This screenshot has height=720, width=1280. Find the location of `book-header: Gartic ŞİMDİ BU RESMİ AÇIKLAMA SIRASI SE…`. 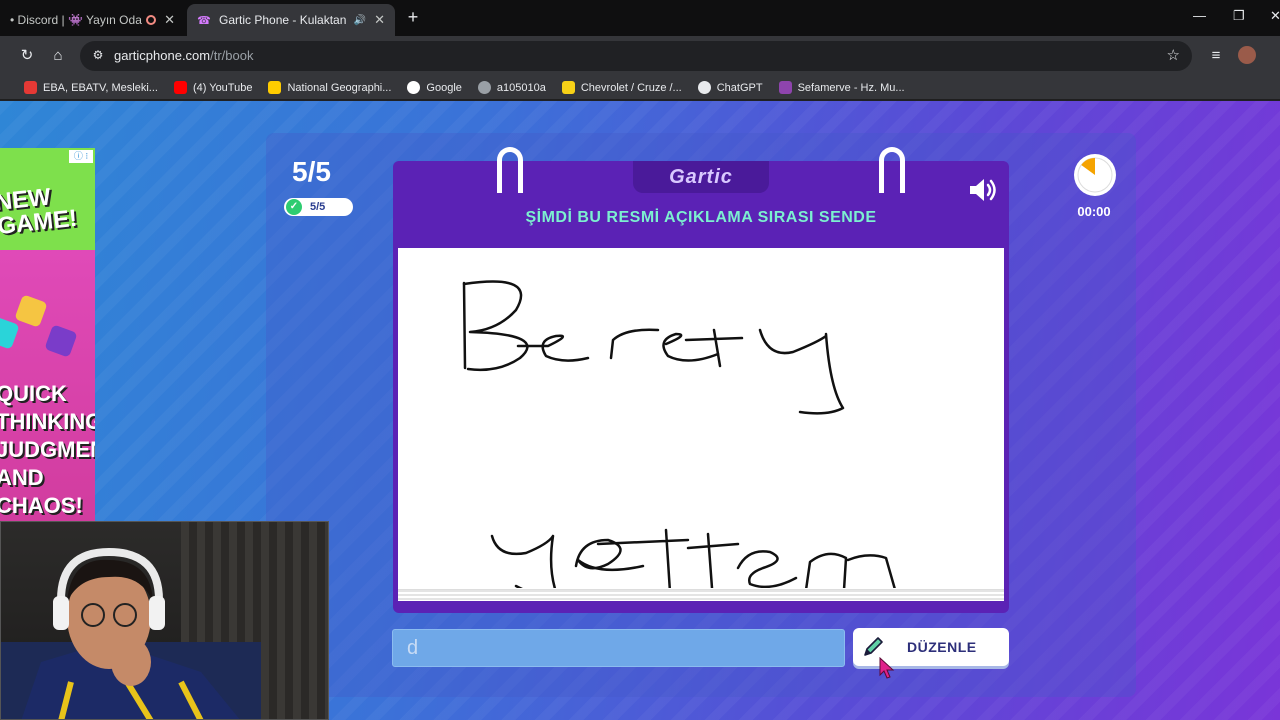

book-header: Gartic ŞİMDİ BU RESMİ AÇIKLAMA SIRASI SE… is located at coordinates (701, 195).